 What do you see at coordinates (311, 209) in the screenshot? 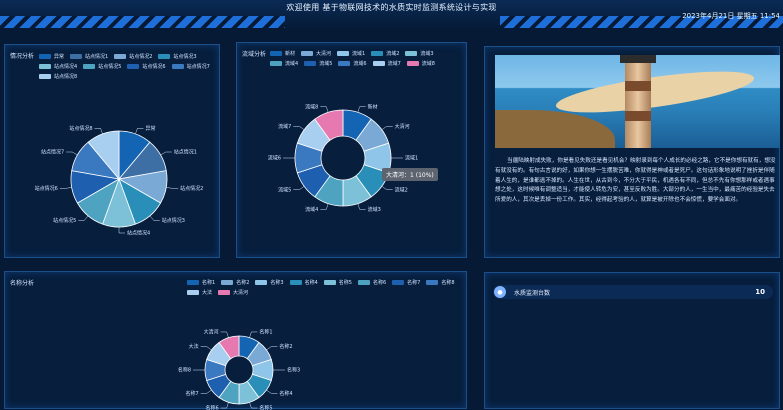
I see `pie-slice-label: 流域4` at bounding box center [311, 209].